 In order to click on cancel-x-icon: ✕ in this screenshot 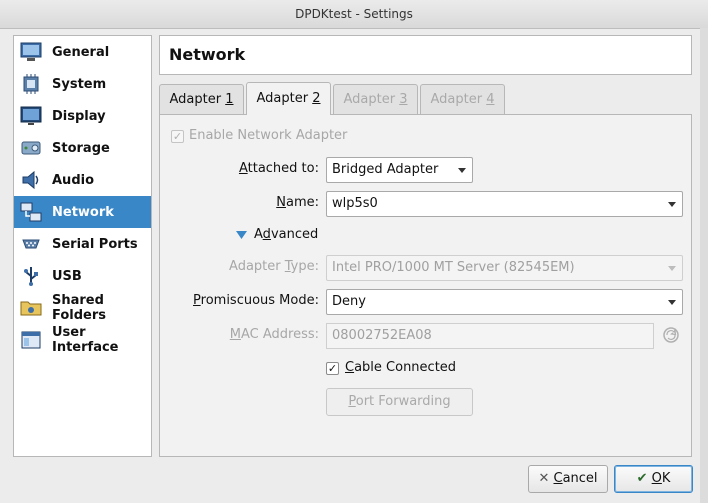, I will do `click(544, 478)`.